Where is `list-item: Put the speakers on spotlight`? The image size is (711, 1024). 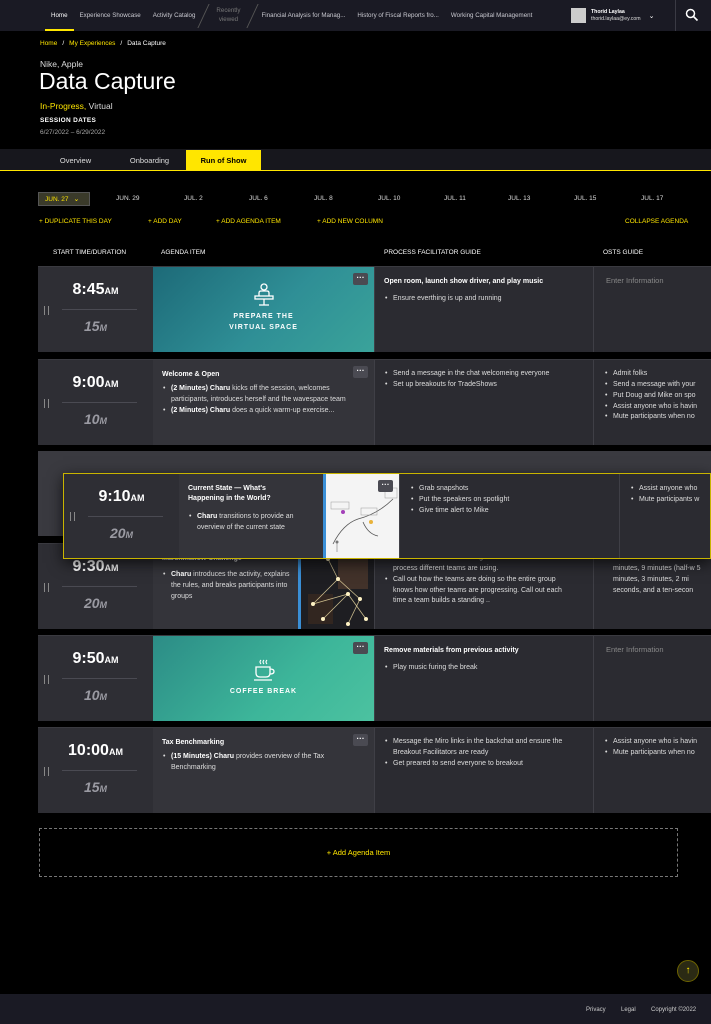
list-item: Put the speakers on spotlight is located at coordinates (459, 500).